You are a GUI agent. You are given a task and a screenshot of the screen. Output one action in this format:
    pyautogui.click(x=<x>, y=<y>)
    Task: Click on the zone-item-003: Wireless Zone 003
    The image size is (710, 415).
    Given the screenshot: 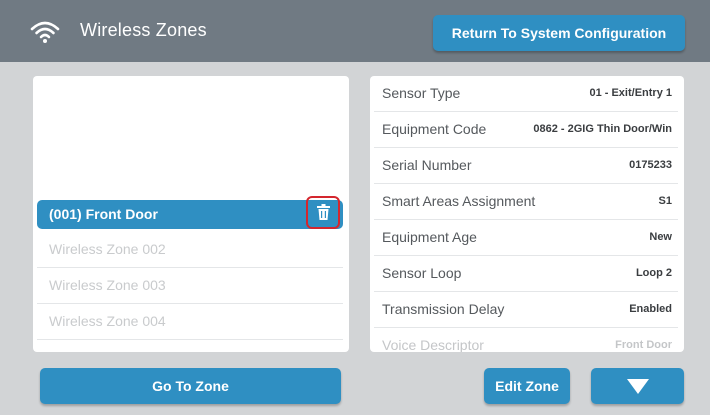 What is the action you would take?
    pyautogui.click(x=190, y=286)
    